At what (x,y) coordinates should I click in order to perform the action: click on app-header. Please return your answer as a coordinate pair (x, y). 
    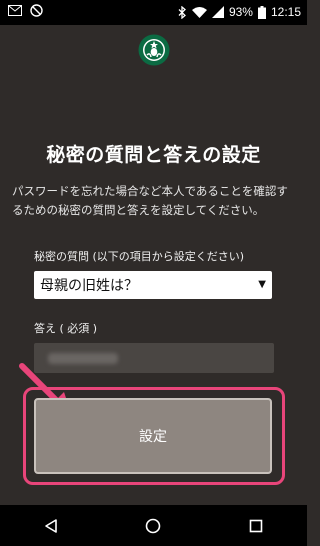
    Looking at the image, I should click on (153, 50).